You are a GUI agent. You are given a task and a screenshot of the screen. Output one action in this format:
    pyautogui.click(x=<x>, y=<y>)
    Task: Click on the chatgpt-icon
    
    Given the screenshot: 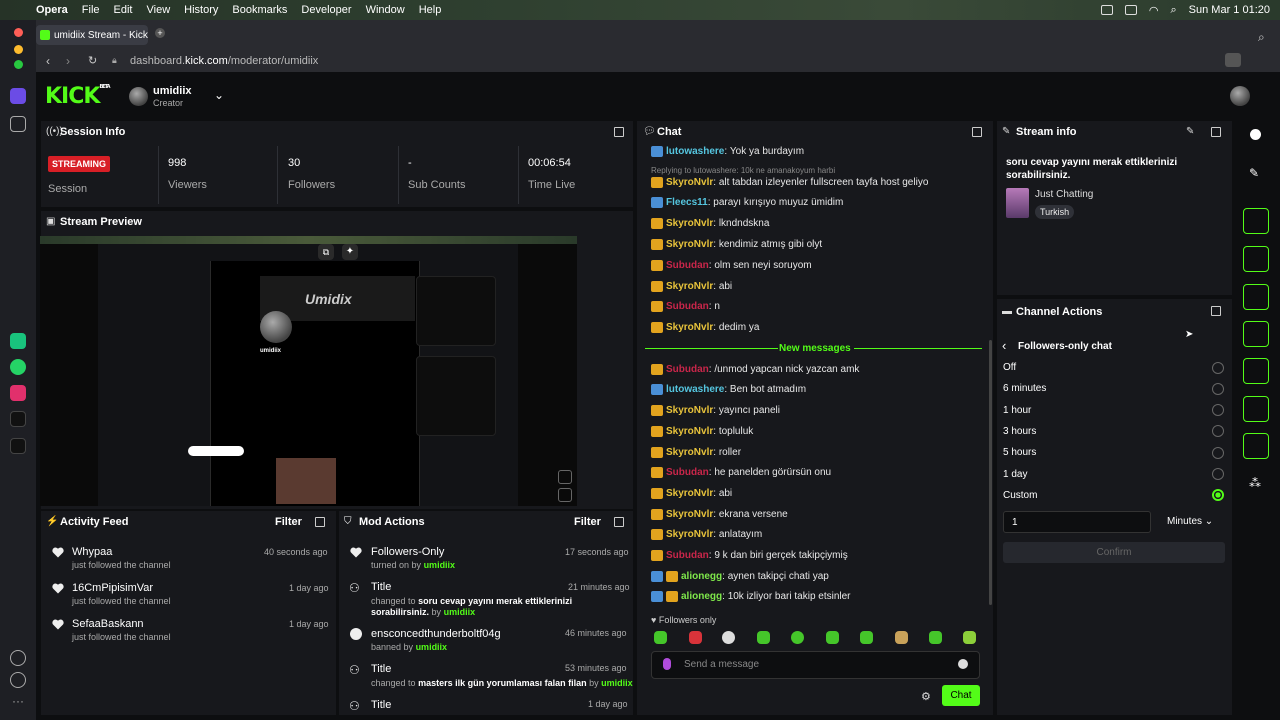 What is the action you would take?
    pyautogui.click(x=18, y=341)
    